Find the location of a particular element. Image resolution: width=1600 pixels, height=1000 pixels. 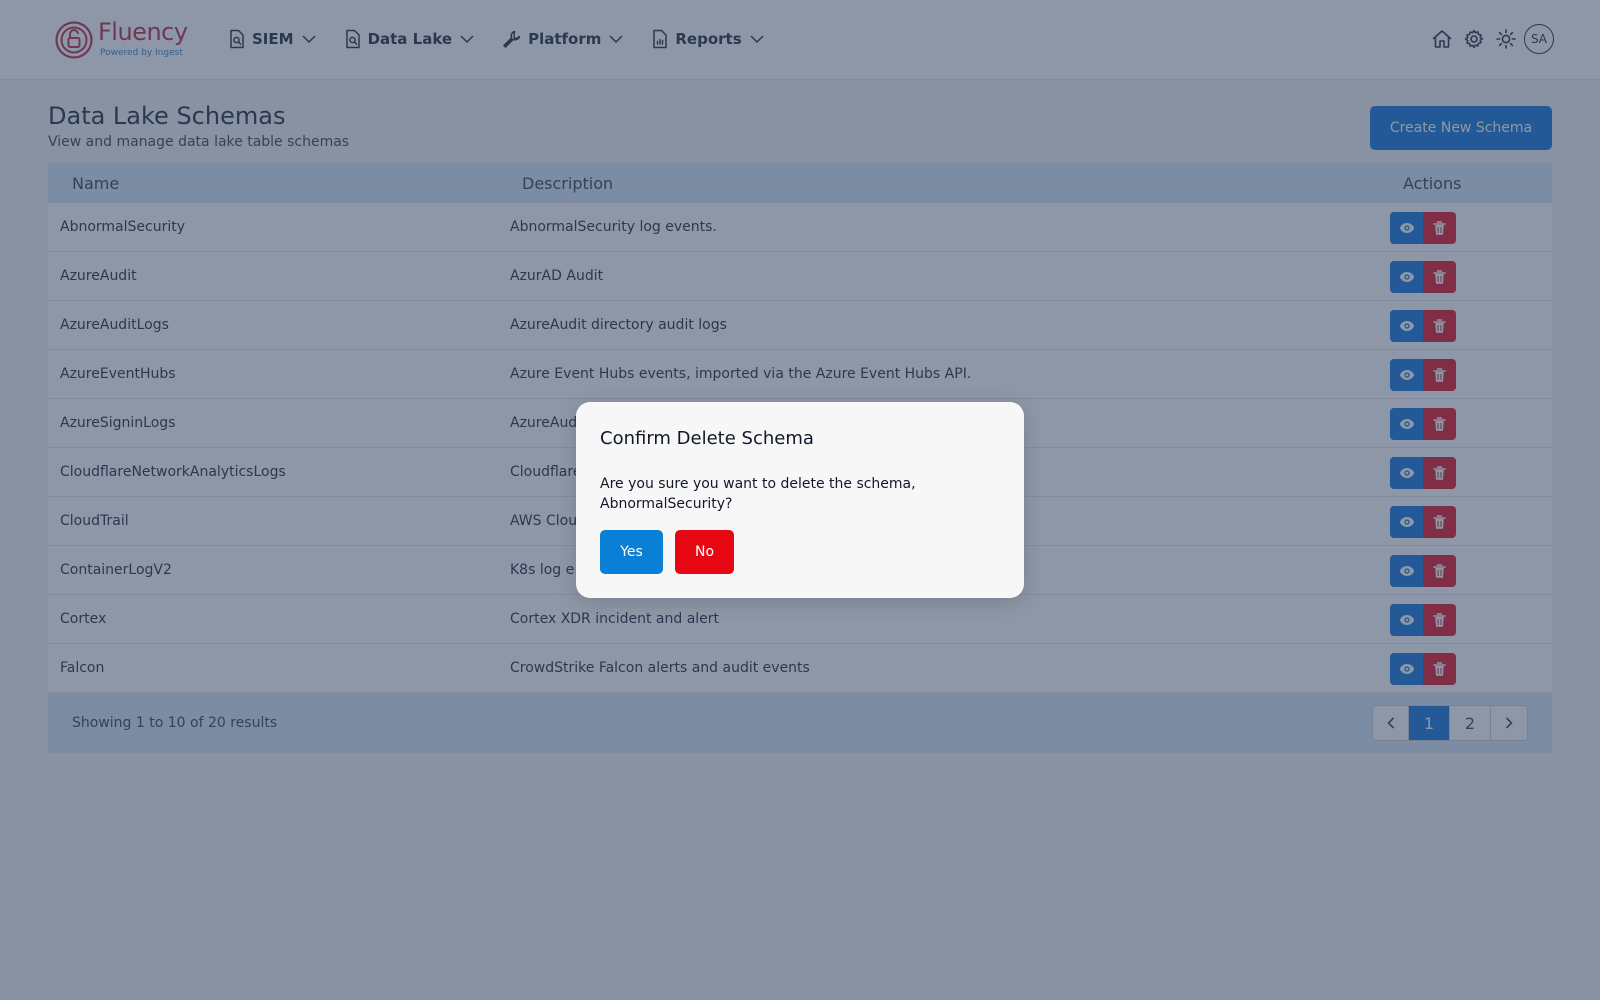

confirm-yes-button: Yes is located at coordinates (631, 552).